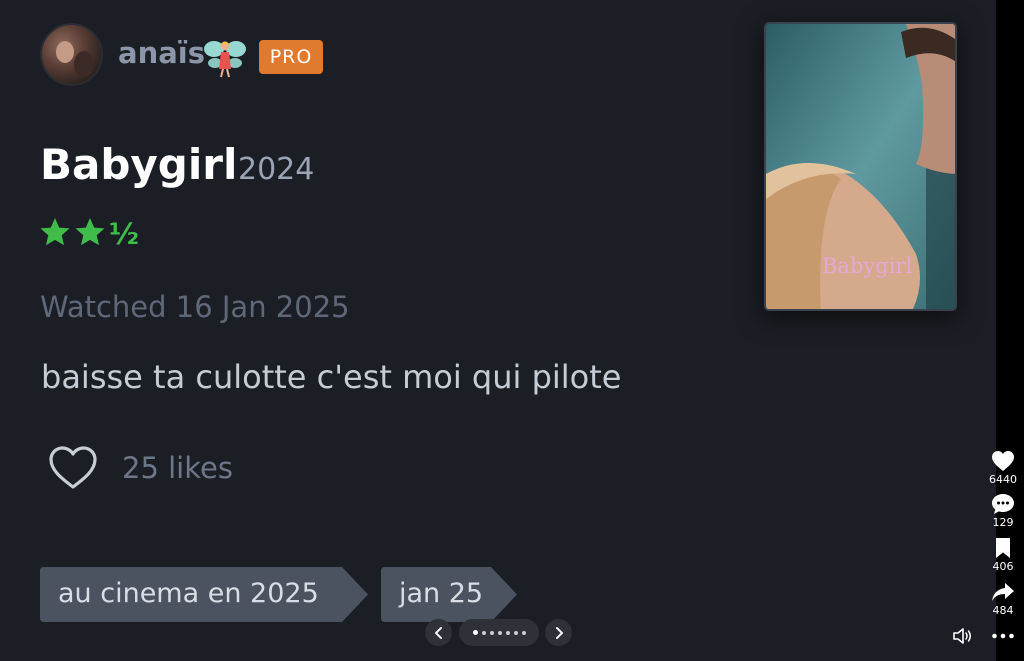 The height and width of the screenshot is (661, 1024). What do you see at coordinates (860, 166) in the screenshot?
I see `film-poster: Babygirl` at bounding box center [860, 166].